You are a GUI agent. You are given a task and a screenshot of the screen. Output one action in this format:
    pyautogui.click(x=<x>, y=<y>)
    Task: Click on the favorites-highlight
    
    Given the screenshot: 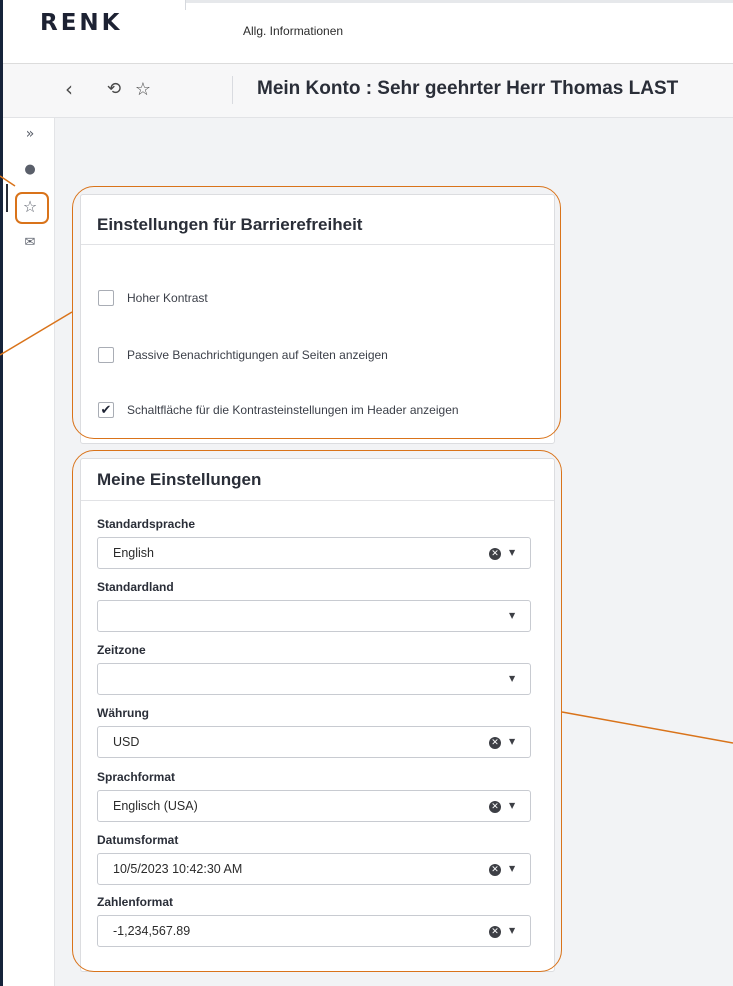 What is the action you would take?
    pyautogui.click(x=32, y=208)
    